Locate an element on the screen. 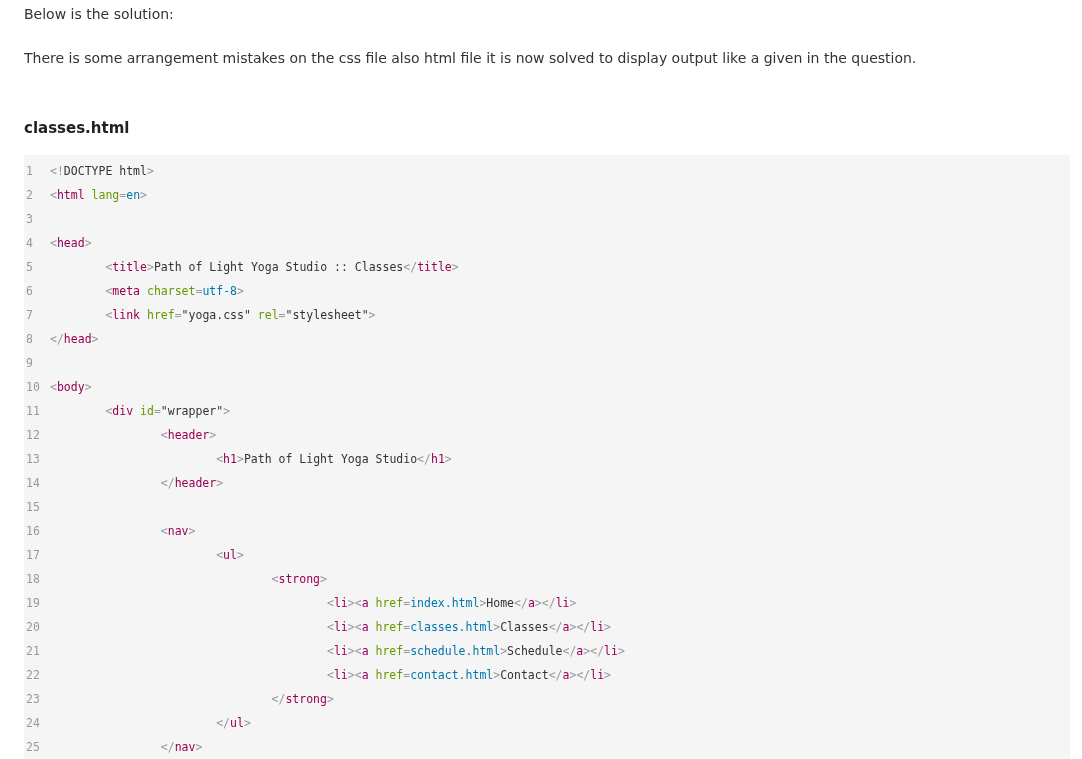 The height and width of the screenshot is (759, 1082). code-line: <link href="yoga.css" rel="stylesheet"> is located at coordinates (240, 315).